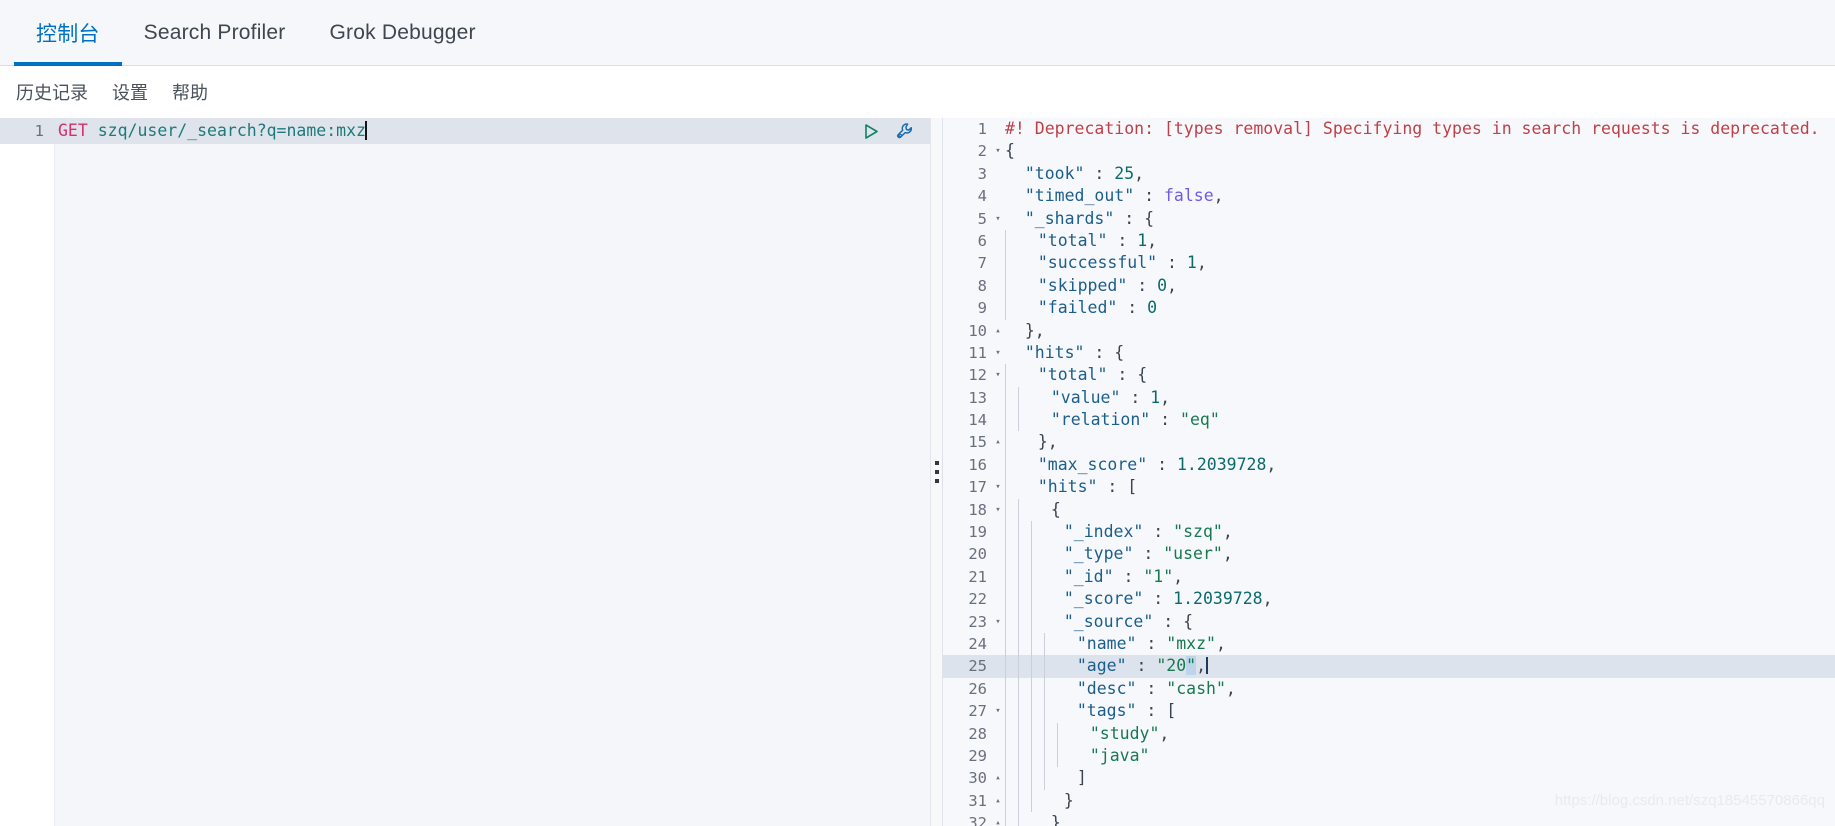 The image size is (1835, 826). Describe the element at coordinates (1389, 353) in the screenshot. I see `response-line: 11 ▾ "hits" : {` at that location.